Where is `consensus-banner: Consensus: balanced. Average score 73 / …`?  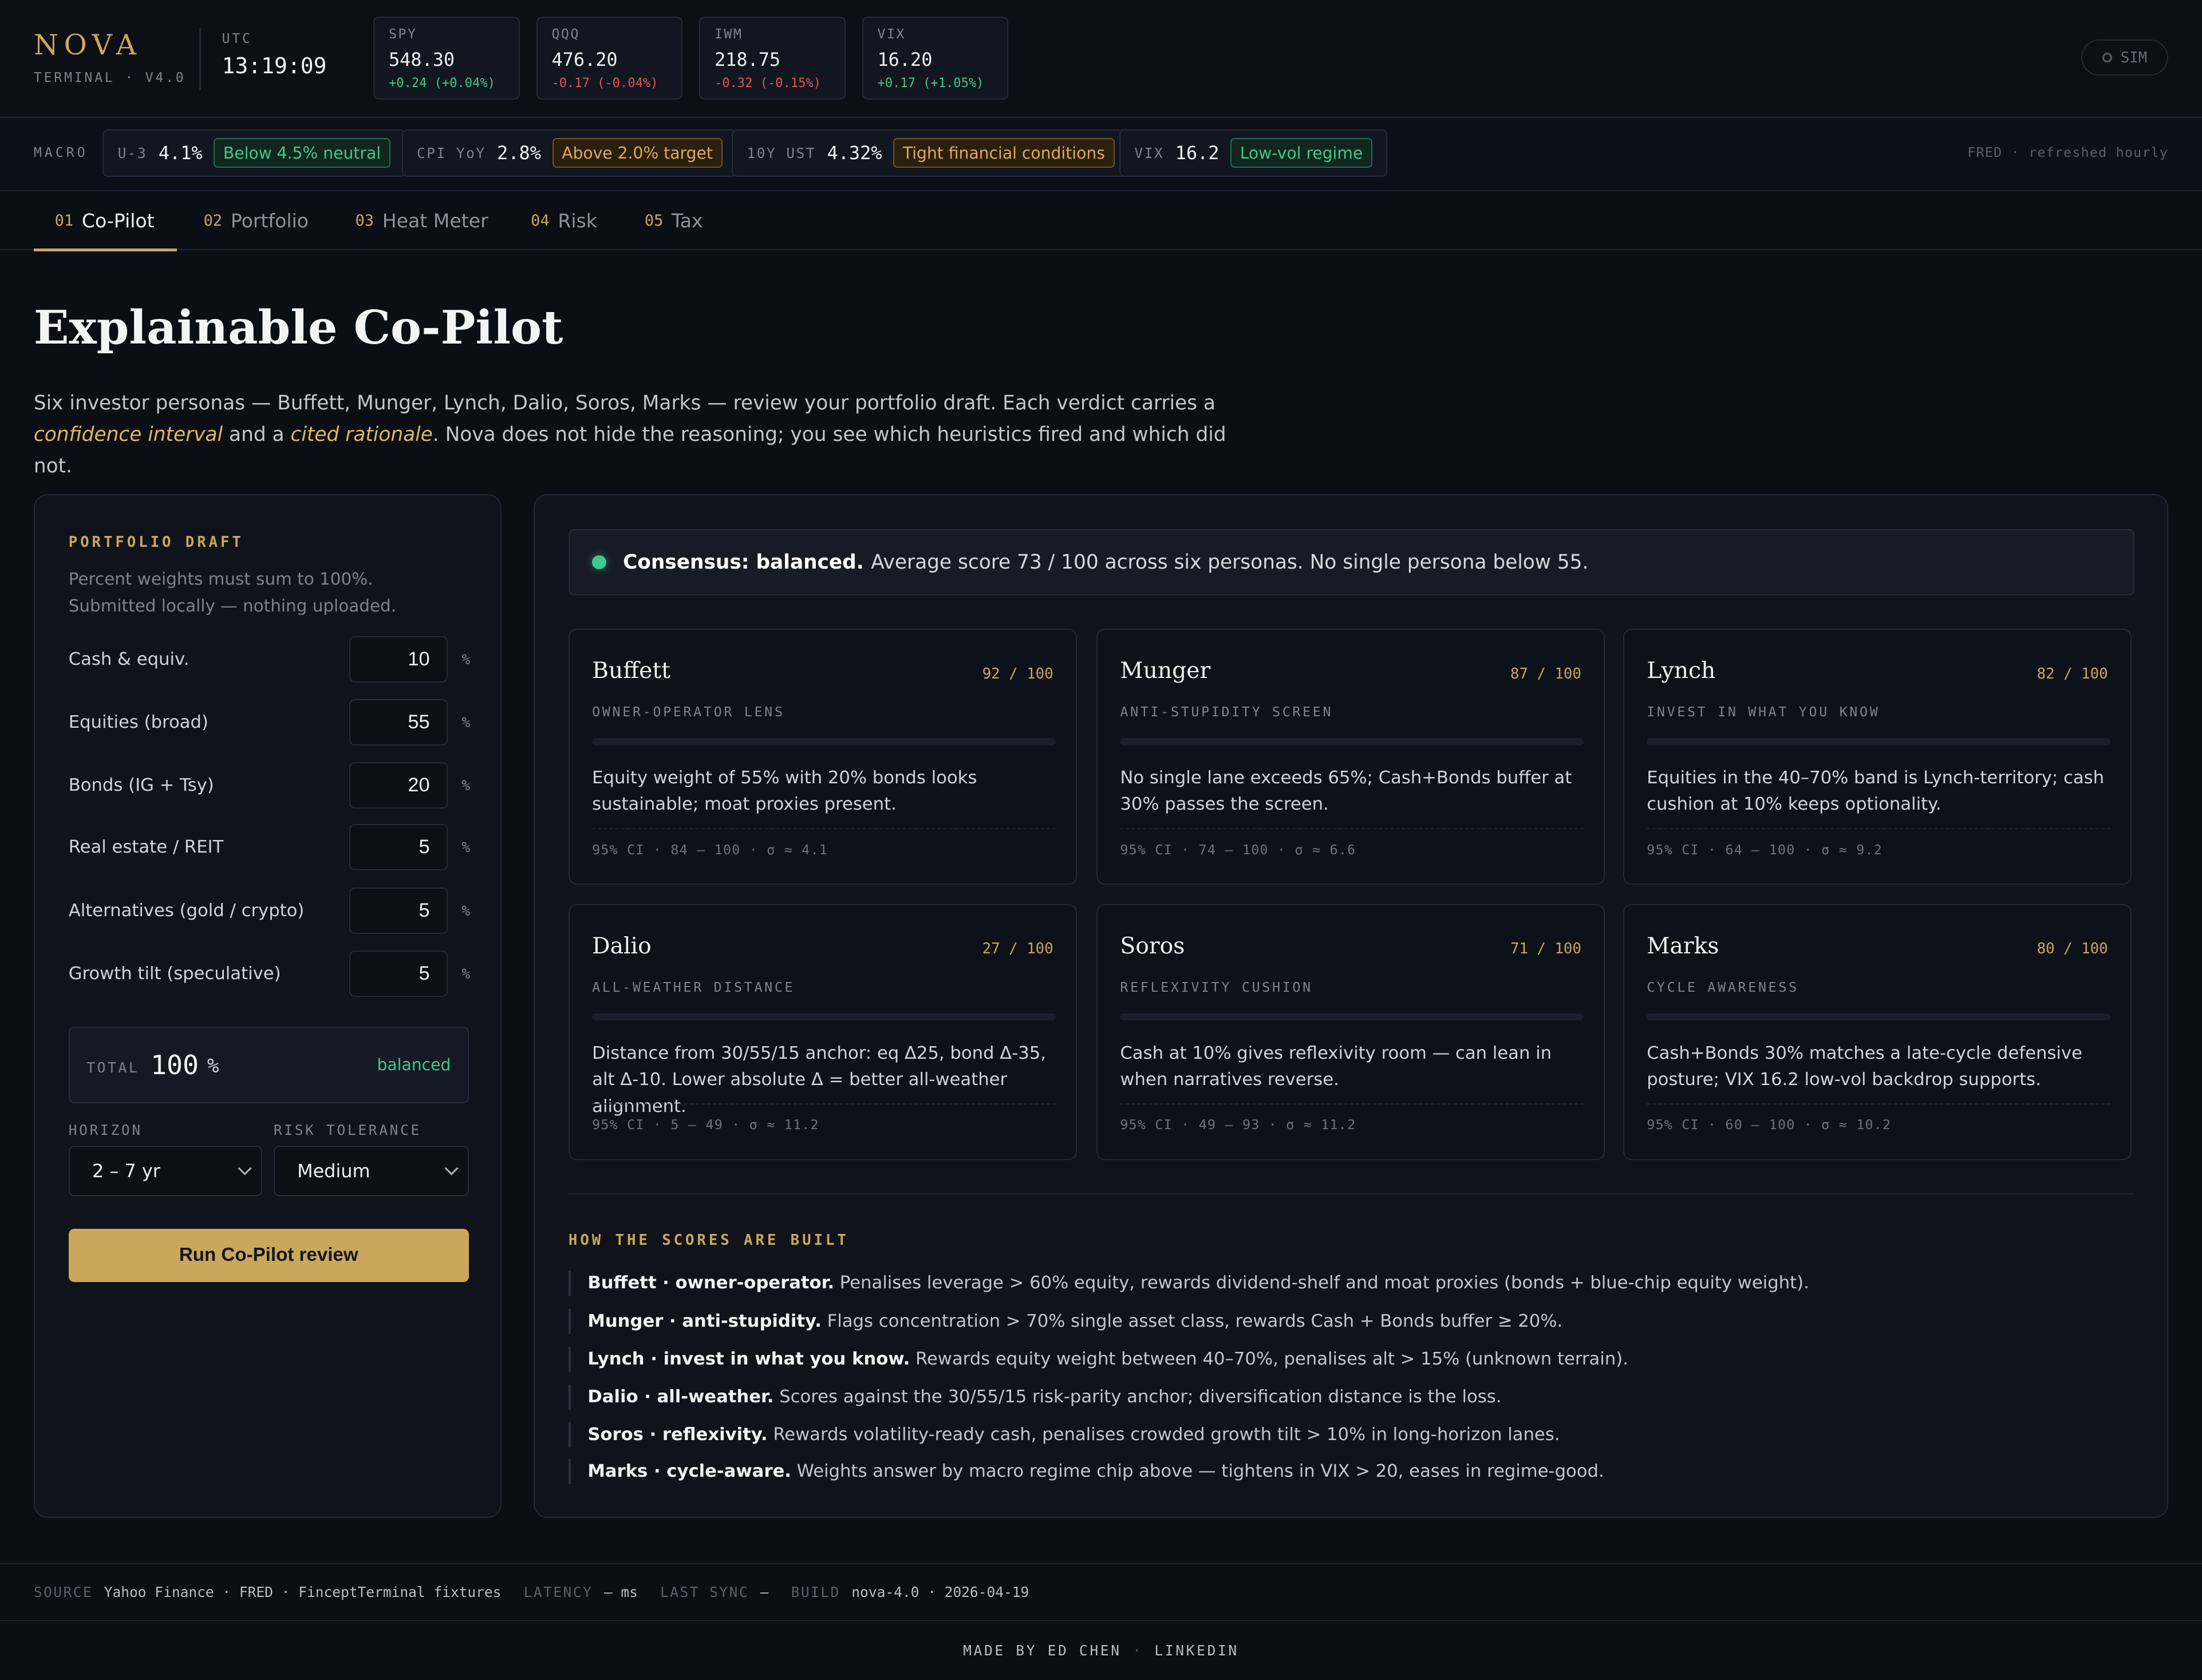 consensus-banner: Consensus: balanced. Average score 73 / … is located at coordinates (1351, 562).